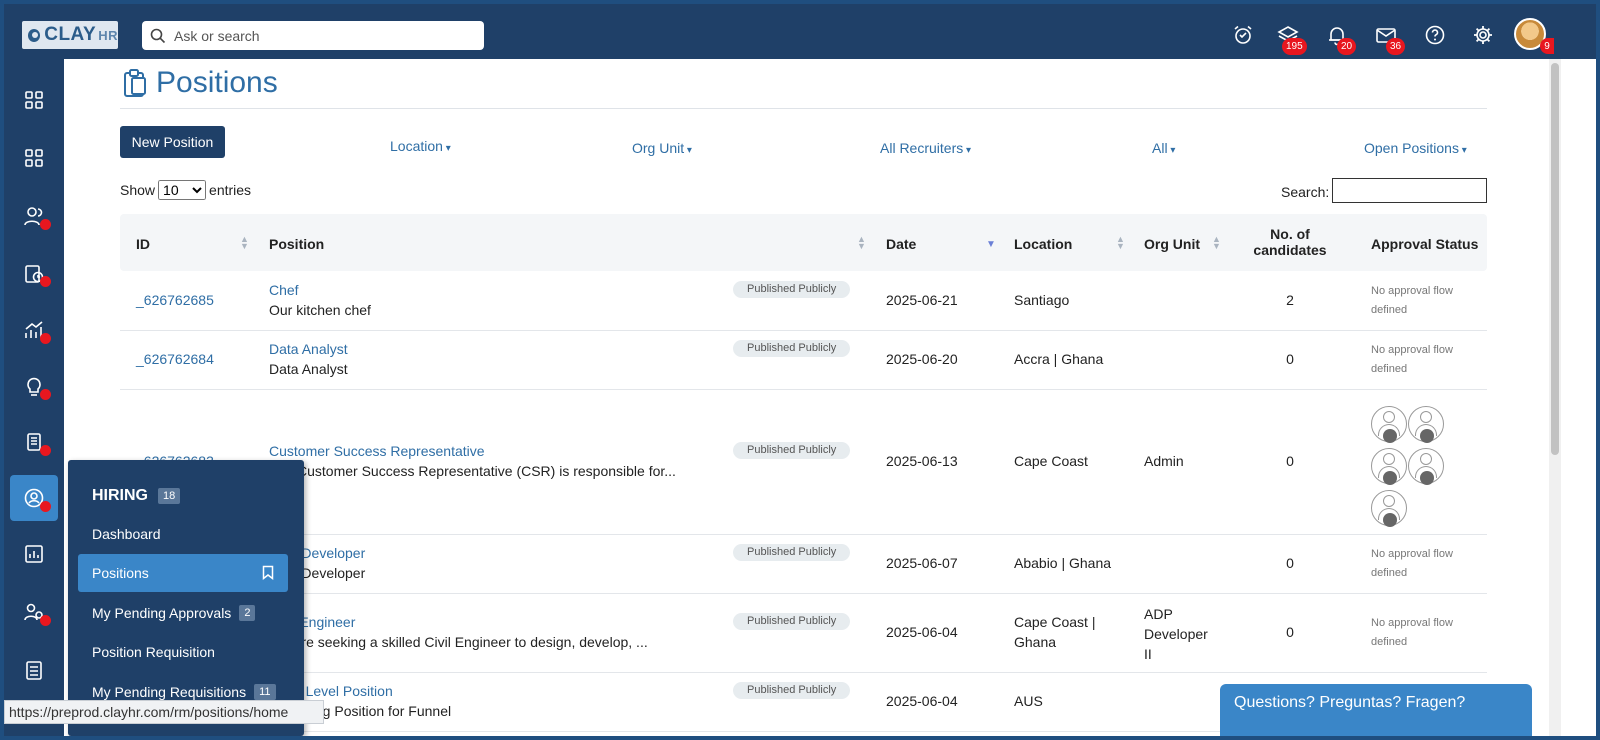 The width and height of the screenshot is (1600, 740). What do you see at coordinates (991, 245) in the screenshot?
I see `sort-desc-icon: ▼` at bounding box center [991, 245].